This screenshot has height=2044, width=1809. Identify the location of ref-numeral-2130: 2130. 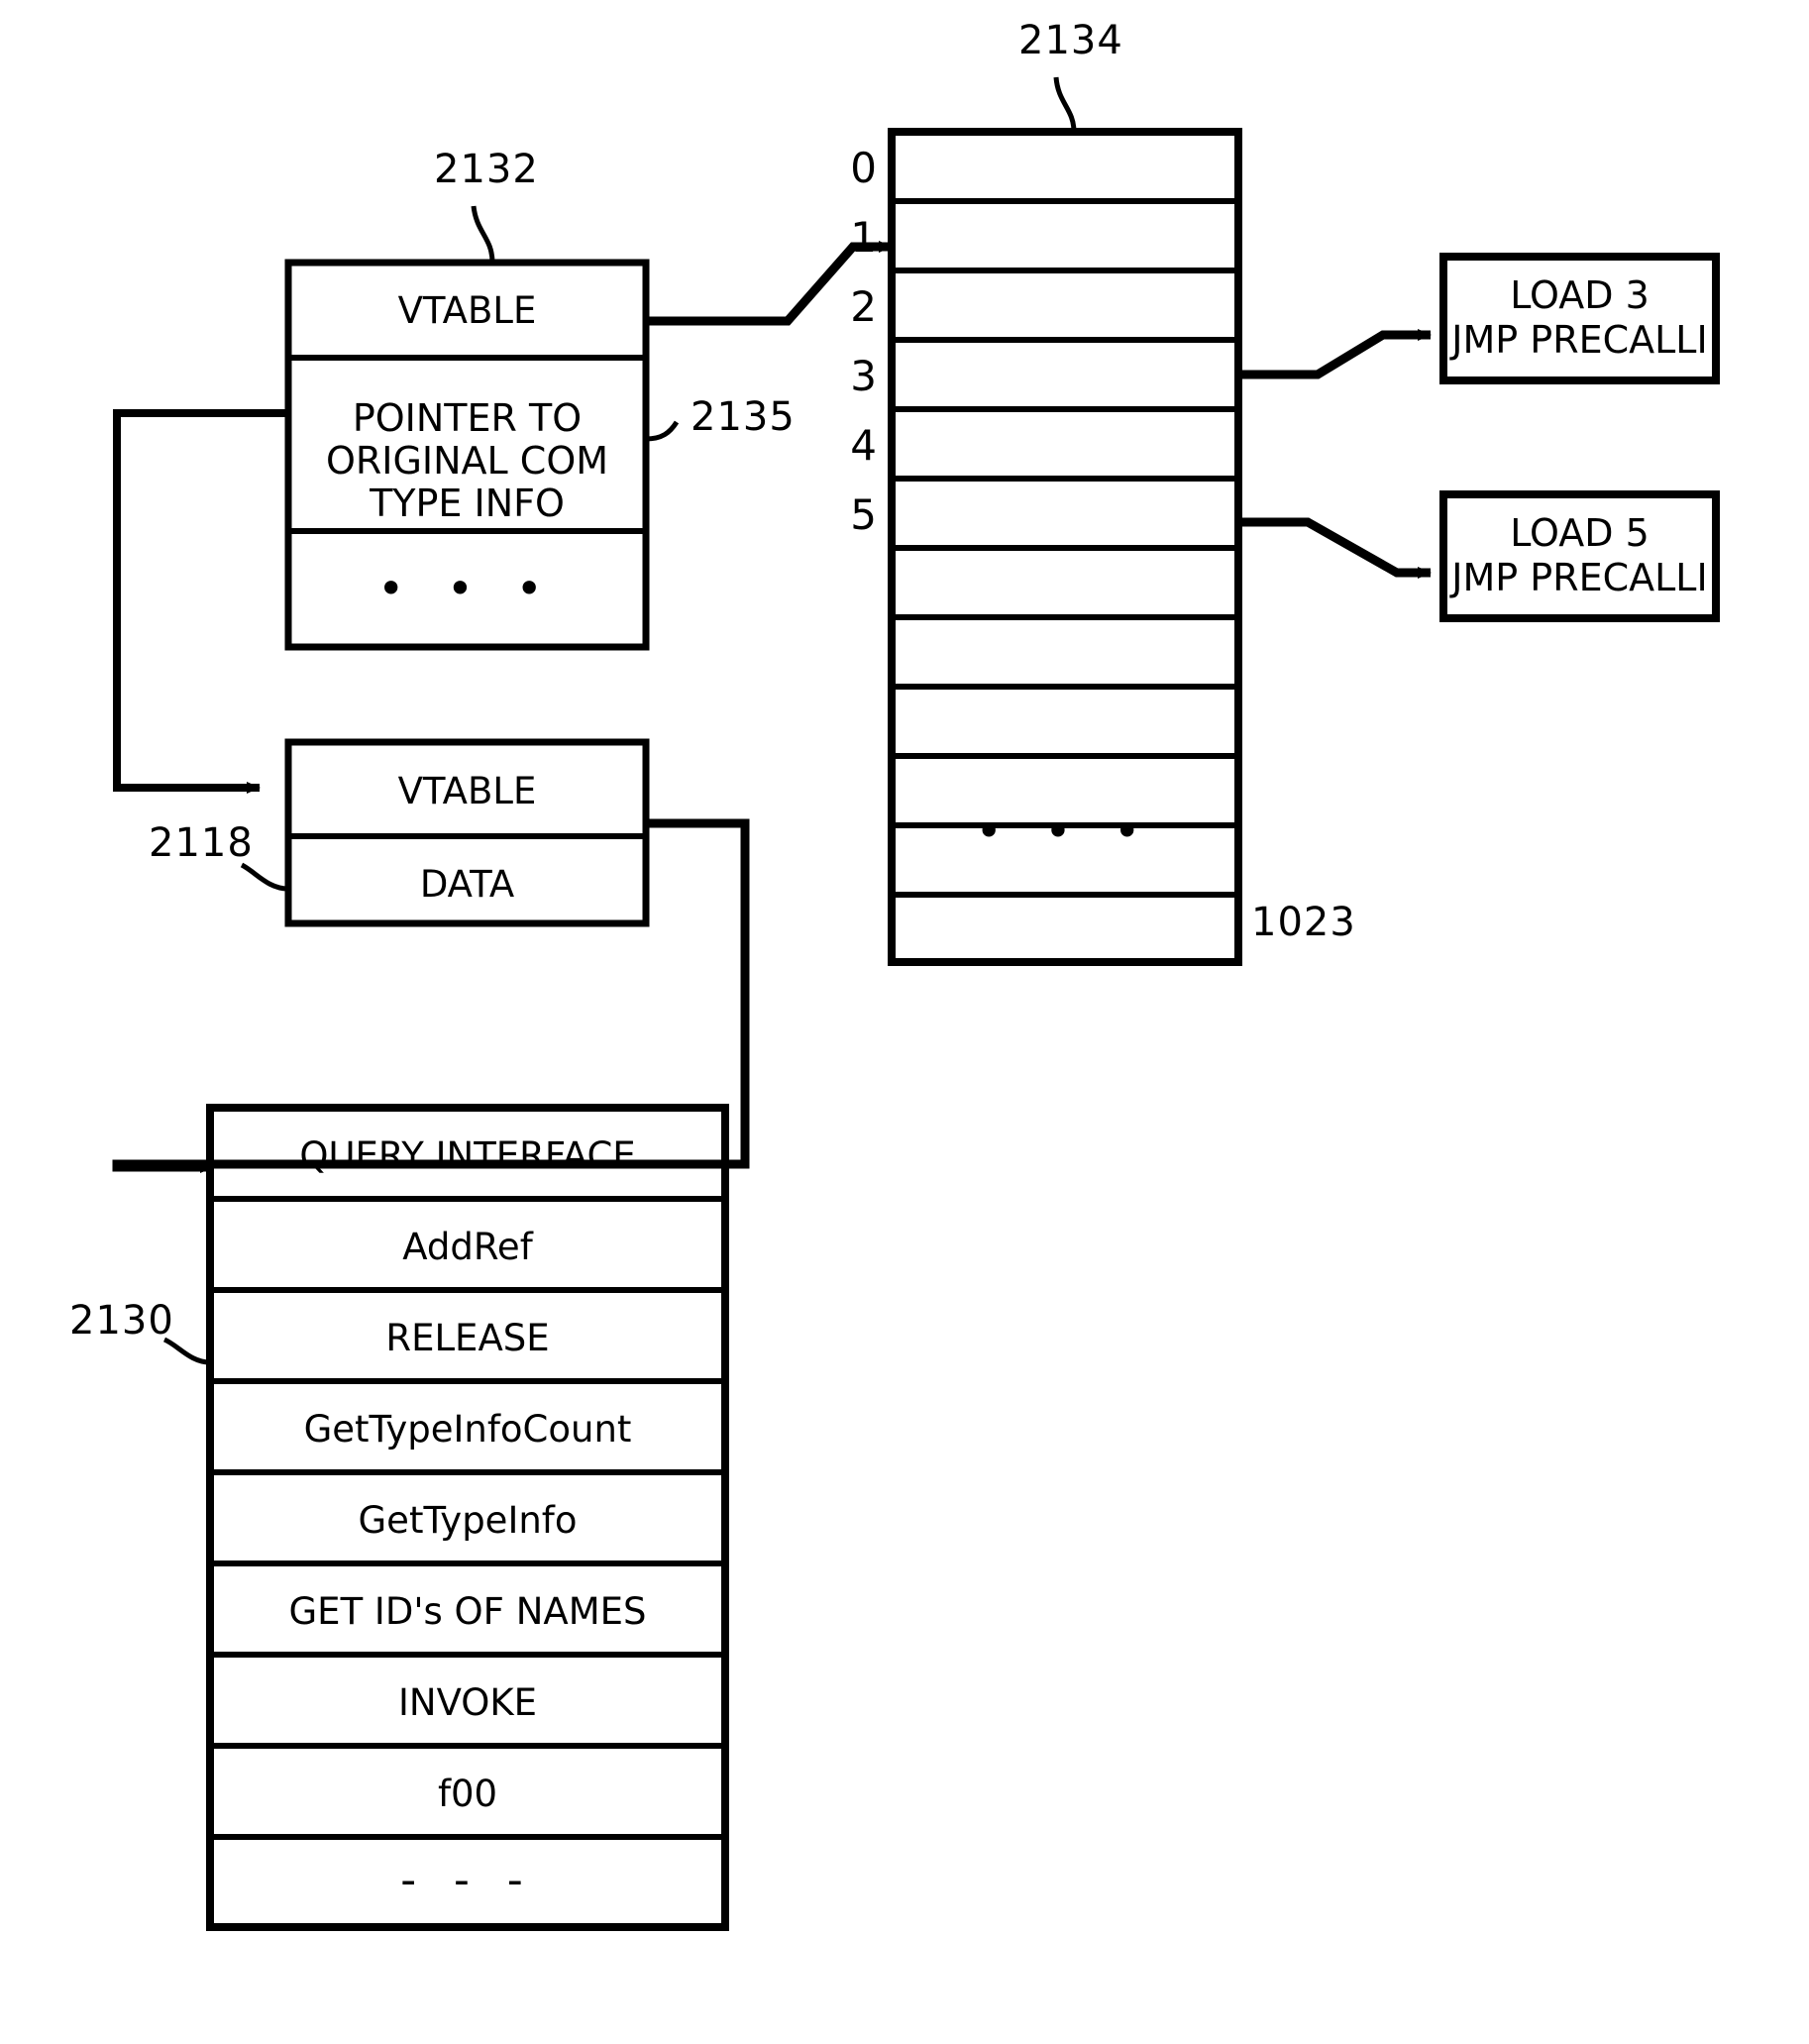
(122, 1321).